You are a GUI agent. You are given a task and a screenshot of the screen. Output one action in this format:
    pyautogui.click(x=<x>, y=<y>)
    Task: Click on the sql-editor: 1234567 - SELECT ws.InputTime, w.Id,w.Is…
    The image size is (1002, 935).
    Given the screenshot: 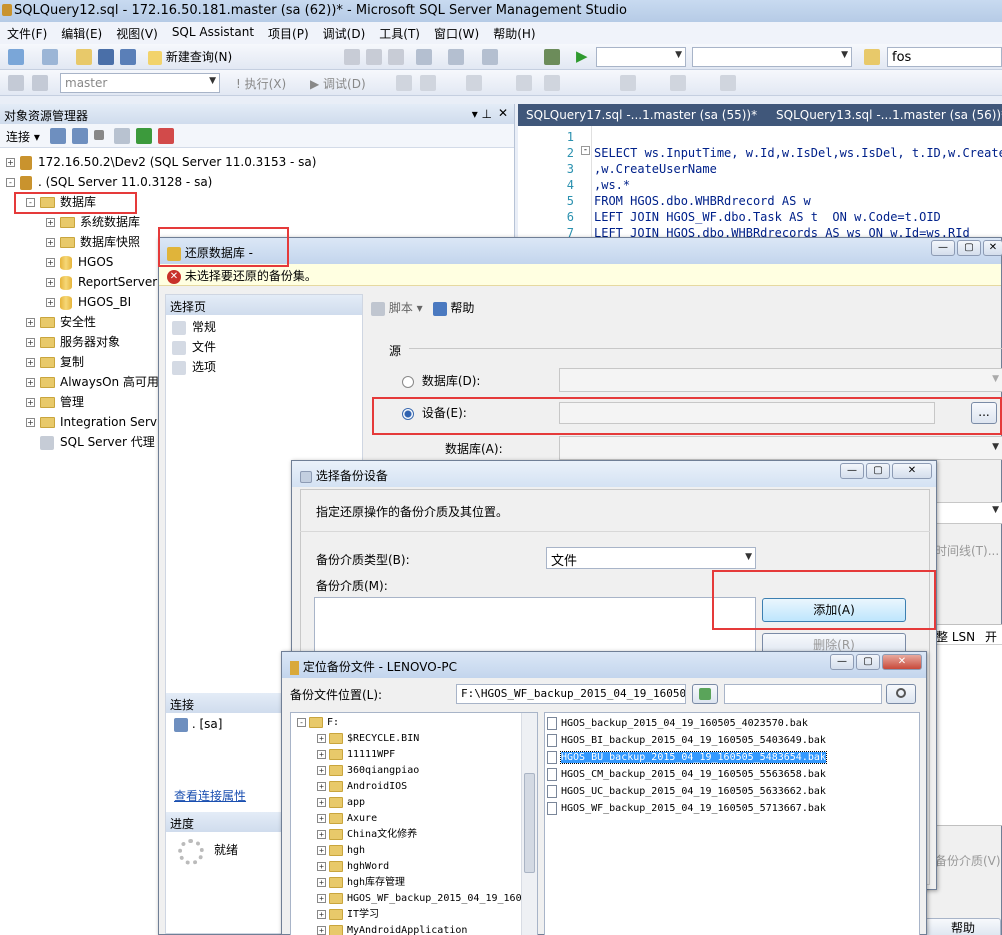 What is the action you would take?
    pyautogui.click(x=760, y=182)
    